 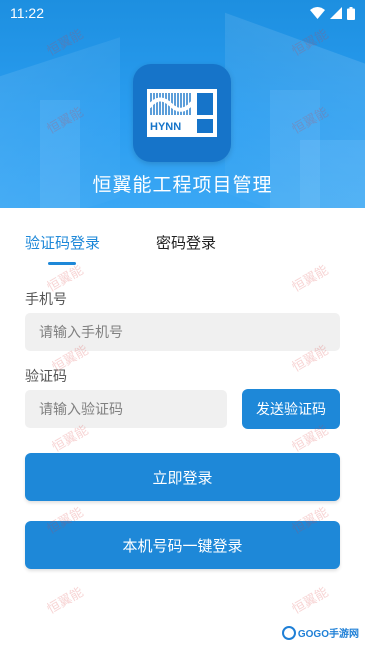 What do you see at coordinates (336, 13) in the screenshot?
I see `signal-icon` at bounding box center [336, 13].